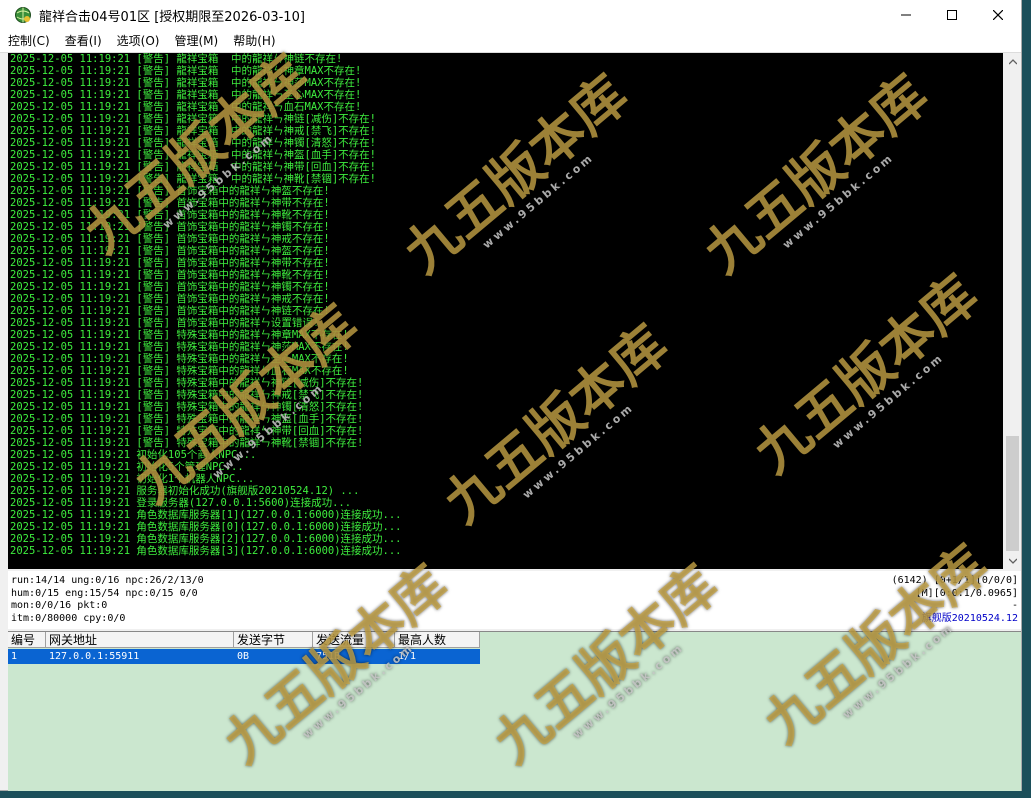  Describe the element at coordinates (59, 605) in the screenshot. I see `status-line: mon:0/0/16 pkt:0` at that location.